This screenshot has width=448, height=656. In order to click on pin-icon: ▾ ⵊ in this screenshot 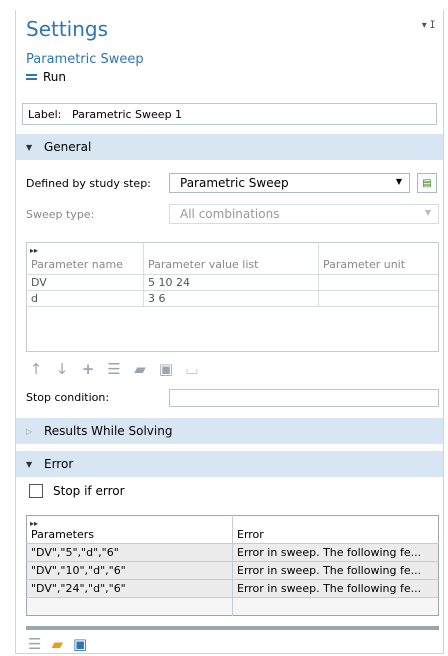, I will do `click(428, 25)`.